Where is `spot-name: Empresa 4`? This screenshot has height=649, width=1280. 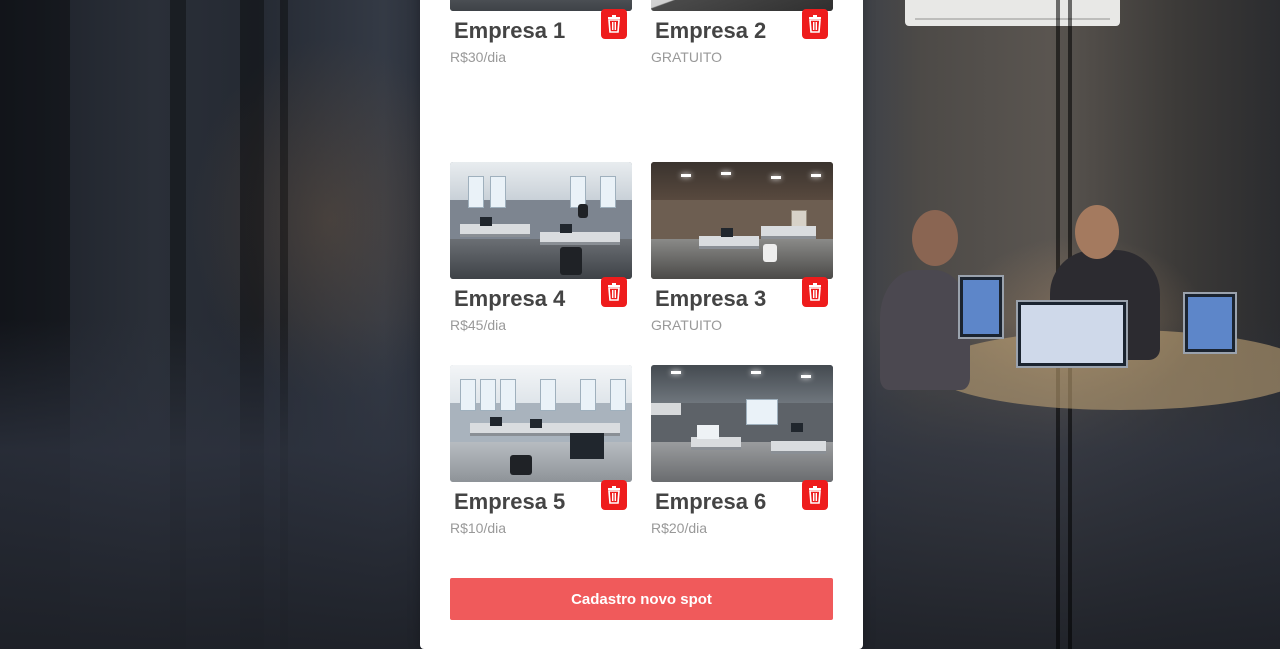
spot-name: Empresa 4 is located at coordinates (510, 298).